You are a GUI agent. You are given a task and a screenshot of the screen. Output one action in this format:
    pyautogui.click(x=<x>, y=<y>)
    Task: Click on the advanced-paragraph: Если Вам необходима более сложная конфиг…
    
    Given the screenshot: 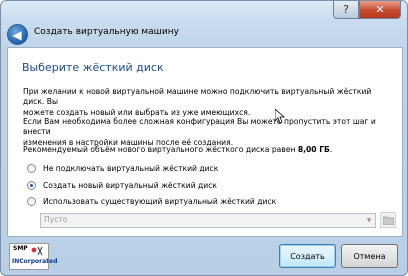 What is the action you would take?
    pyautogui.click(x=208, y=132)
    